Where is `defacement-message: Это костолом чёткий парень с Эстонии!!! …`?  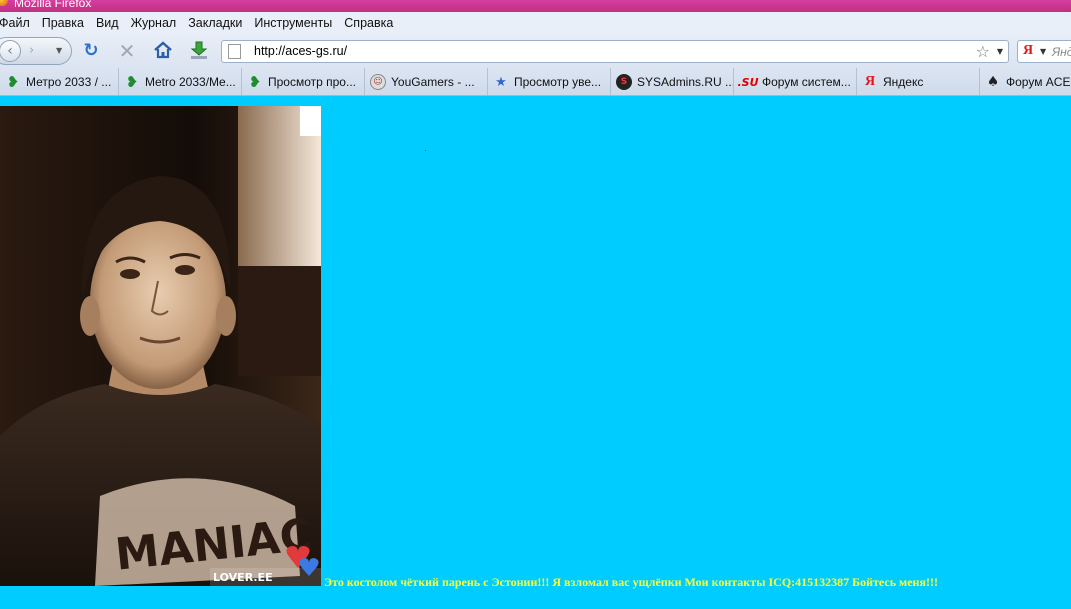
defacement-message: Это костолом чёткий парень с Эстонии!!! … is located at coordinates (631, 582).